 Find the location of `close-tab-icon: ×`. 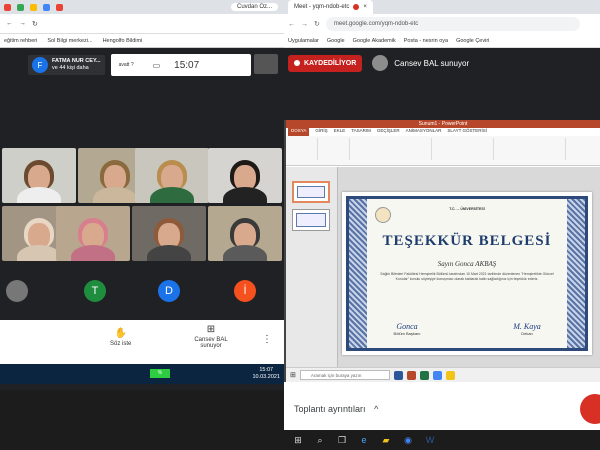

close-tab-icon: × is located at coordinates (365, 7).